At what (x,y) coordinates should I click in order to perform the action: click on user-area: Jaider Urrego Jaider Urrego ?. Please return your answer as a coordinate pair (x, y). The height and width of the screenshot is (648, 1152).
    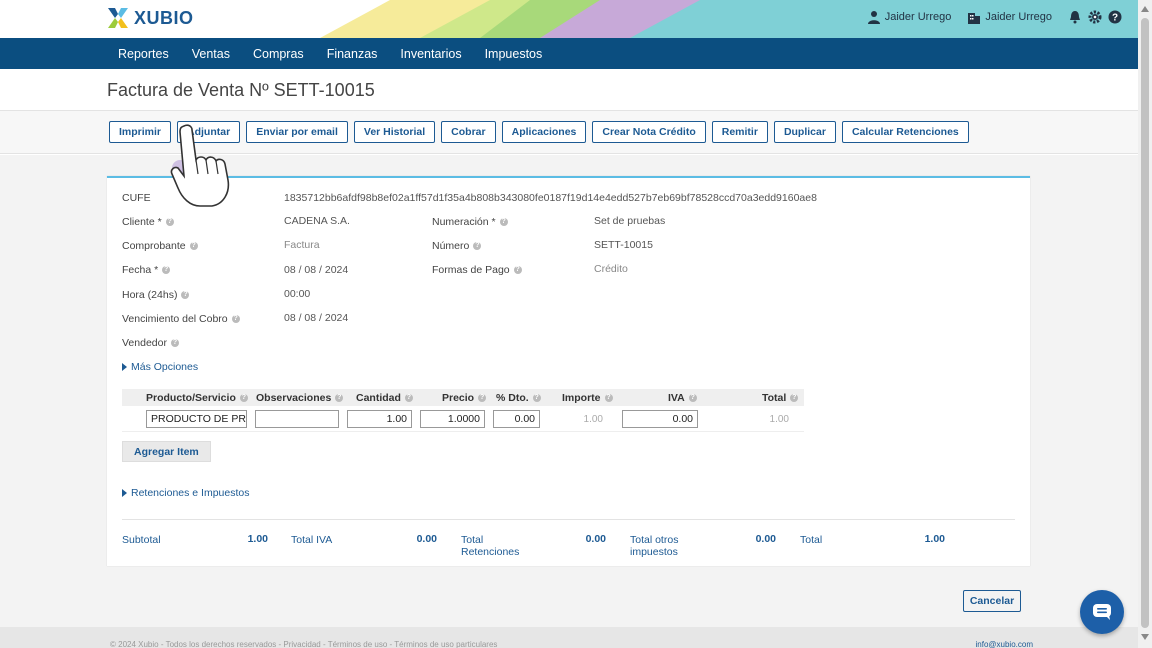
    Looking at the image, I should click on (994, 17).